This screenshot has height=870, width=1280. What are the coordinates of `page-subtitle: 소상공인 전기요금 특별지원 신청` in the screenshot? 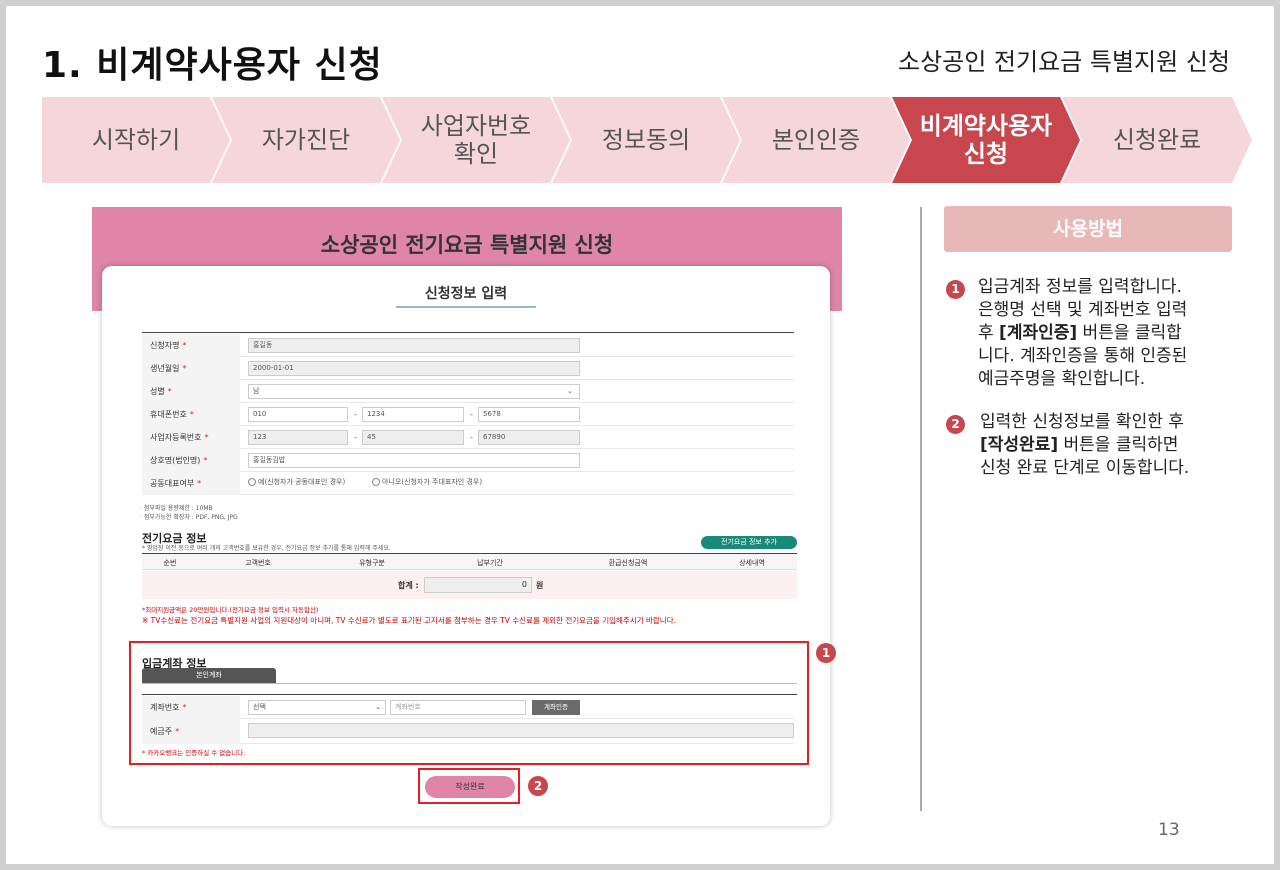 It's located at (1063, 62).